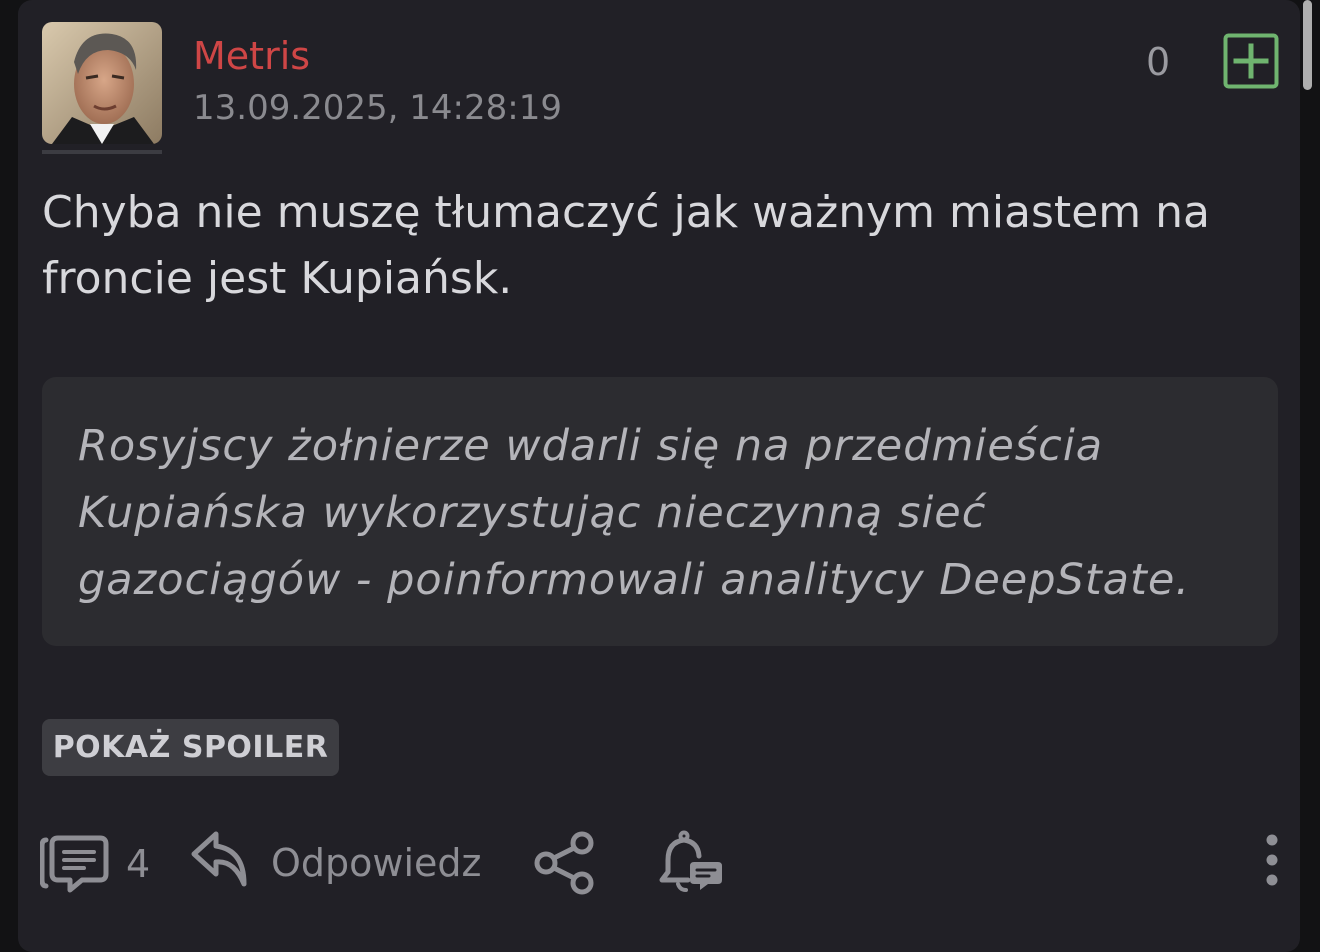  I want to click on share-icon, so click(564, 863).